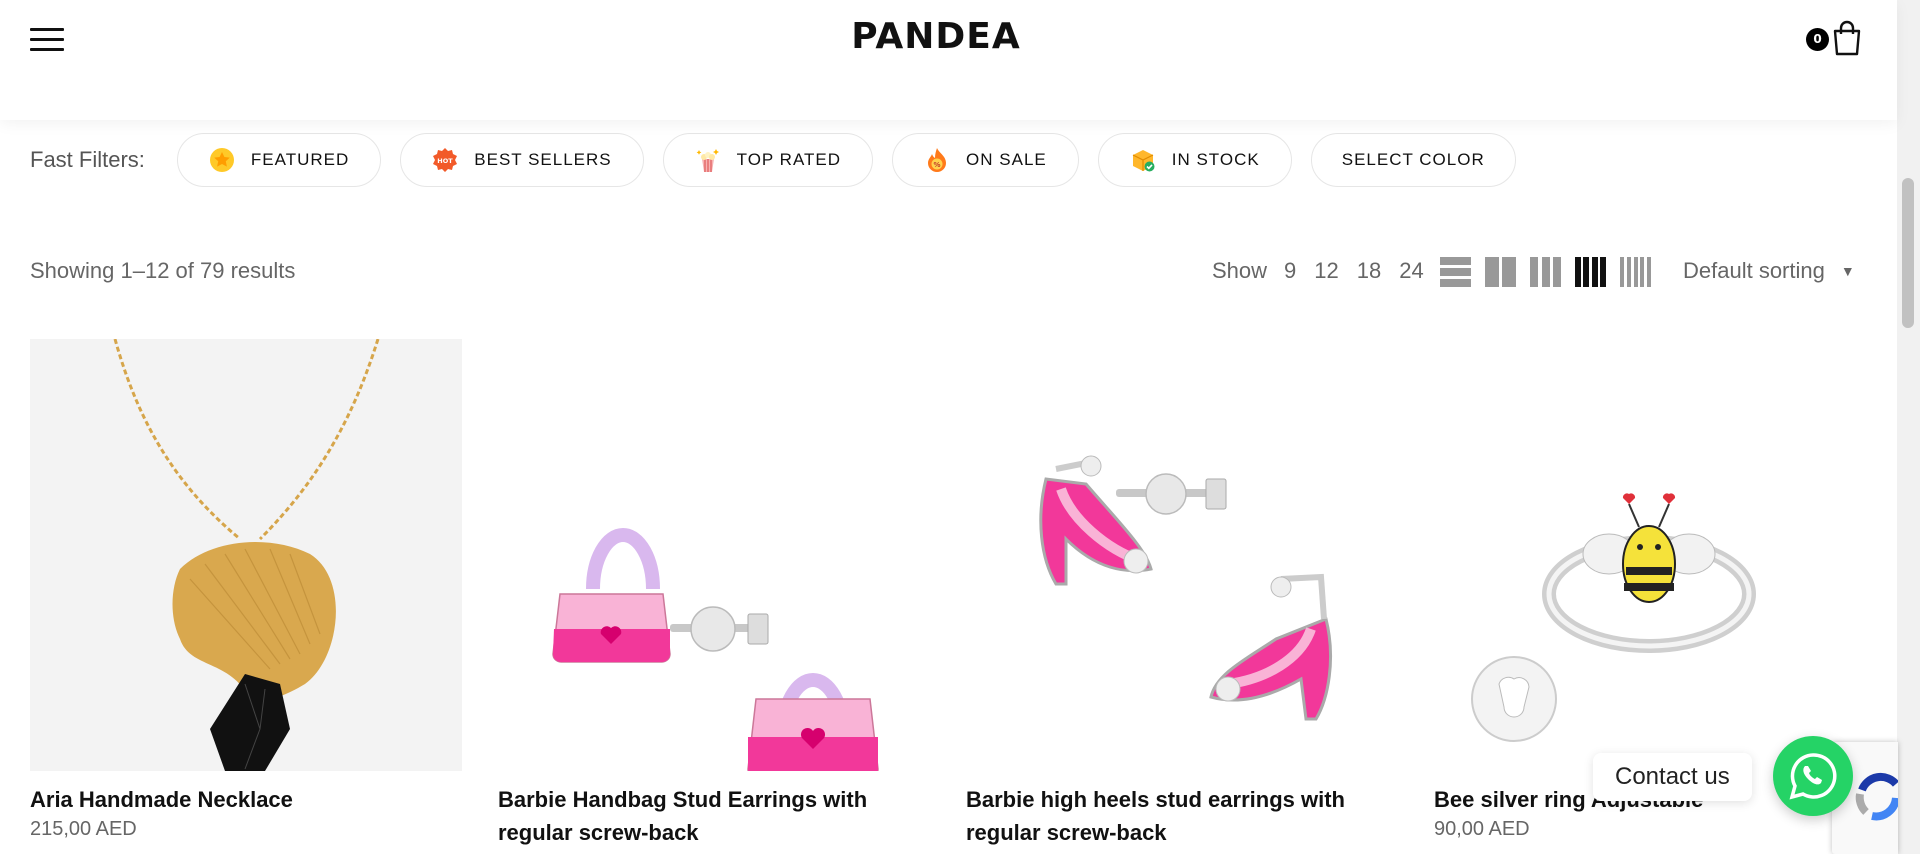 This screenshot has height=854, width=1920. Describe the element at coordinates (1411, 271) in the screenshot. I see `per-page-24: 24` at that location.